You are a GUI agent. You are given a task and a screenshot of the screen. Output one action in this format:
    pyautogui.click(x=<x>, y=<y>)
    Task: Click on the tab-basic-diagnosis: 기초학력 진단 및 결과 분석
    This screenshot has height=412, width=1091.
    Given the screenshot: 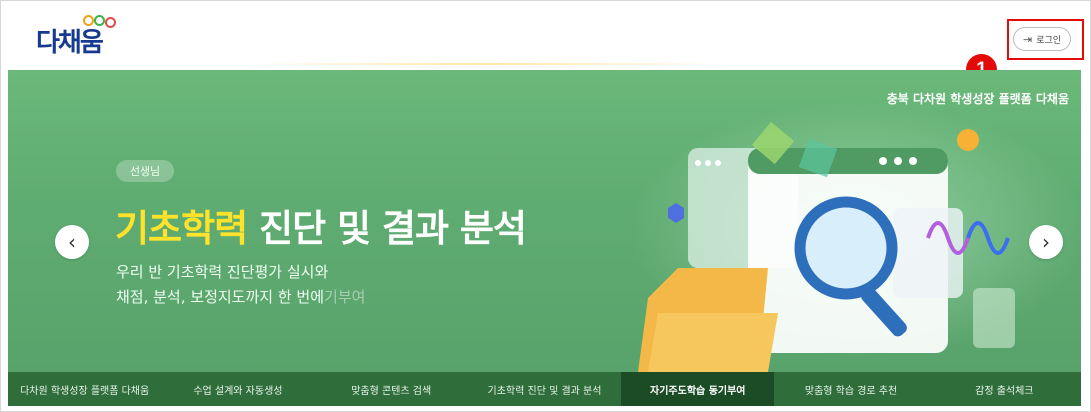 What is the action you would take?
    pyautogui.click(x=544, y=389)
    